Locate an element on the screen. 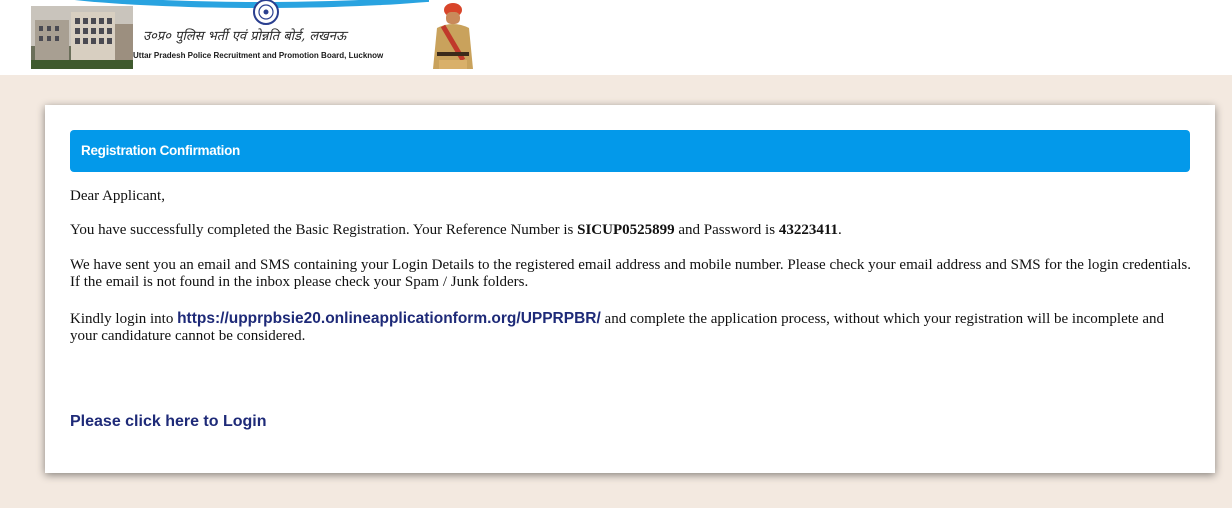 This screenshot has height=508, width=1232. police-officer-image is located at coordinates (453, 34).